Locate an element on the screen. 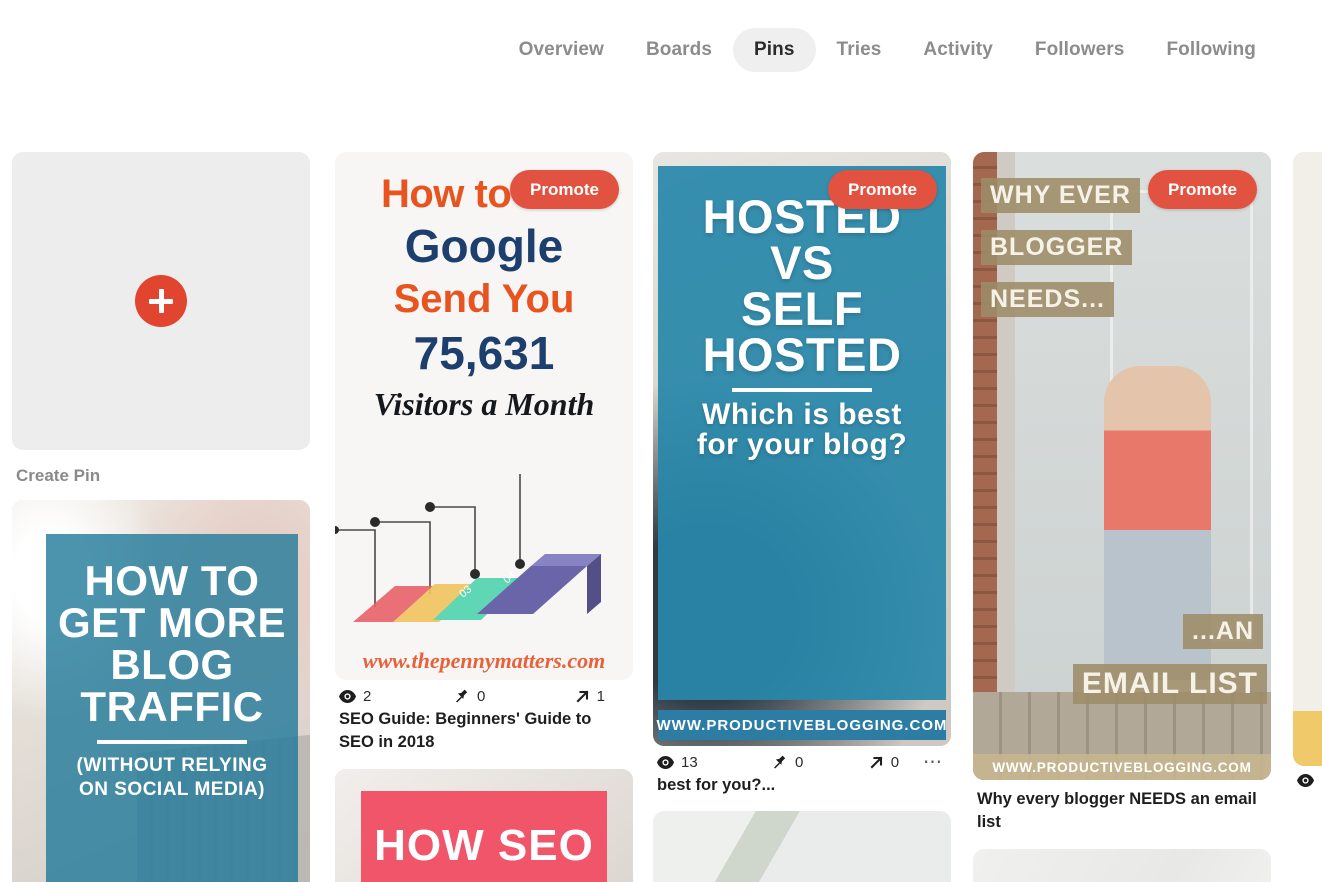  pin-image-how-seo: HOW SEO is located at coordinates (484, 825).